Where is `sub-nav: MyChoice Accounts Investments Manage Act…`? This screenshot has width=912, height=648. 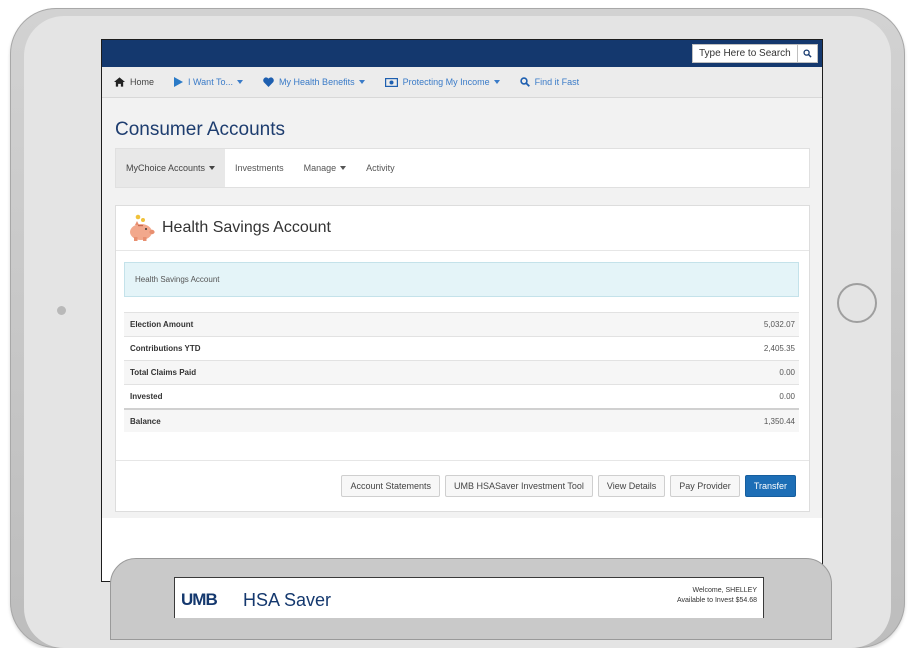
sub-nav: MyChoice Accounts Investments Manage Act… is located at coordinates (462, 168).